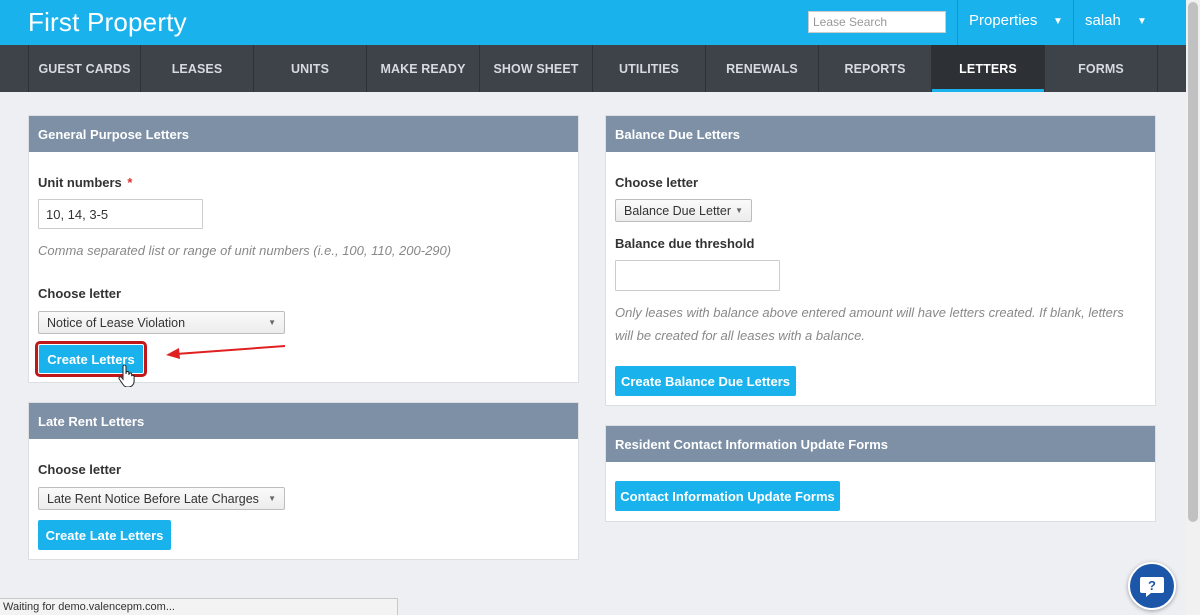 The width and height of the screenshot is (1200, 615). Describe the element at coordinates (85, 182) in the screenshot. I see `unit-numbers-label: Unit numbers *` at that location.